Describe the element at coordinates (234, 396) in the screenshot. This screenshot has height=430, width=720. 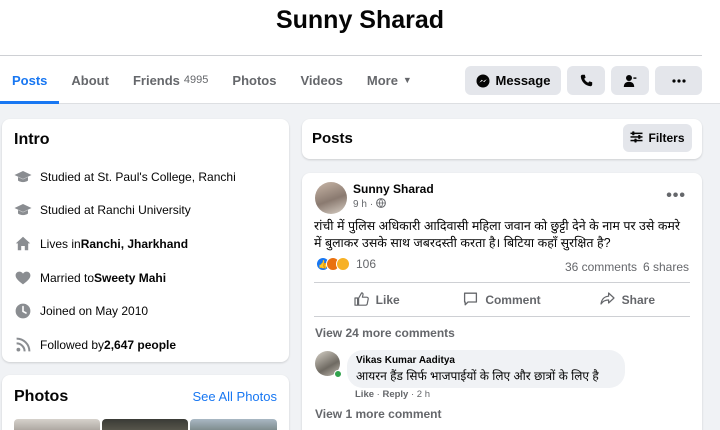
I see `see-all-photos-link: See All Photos` at that location.